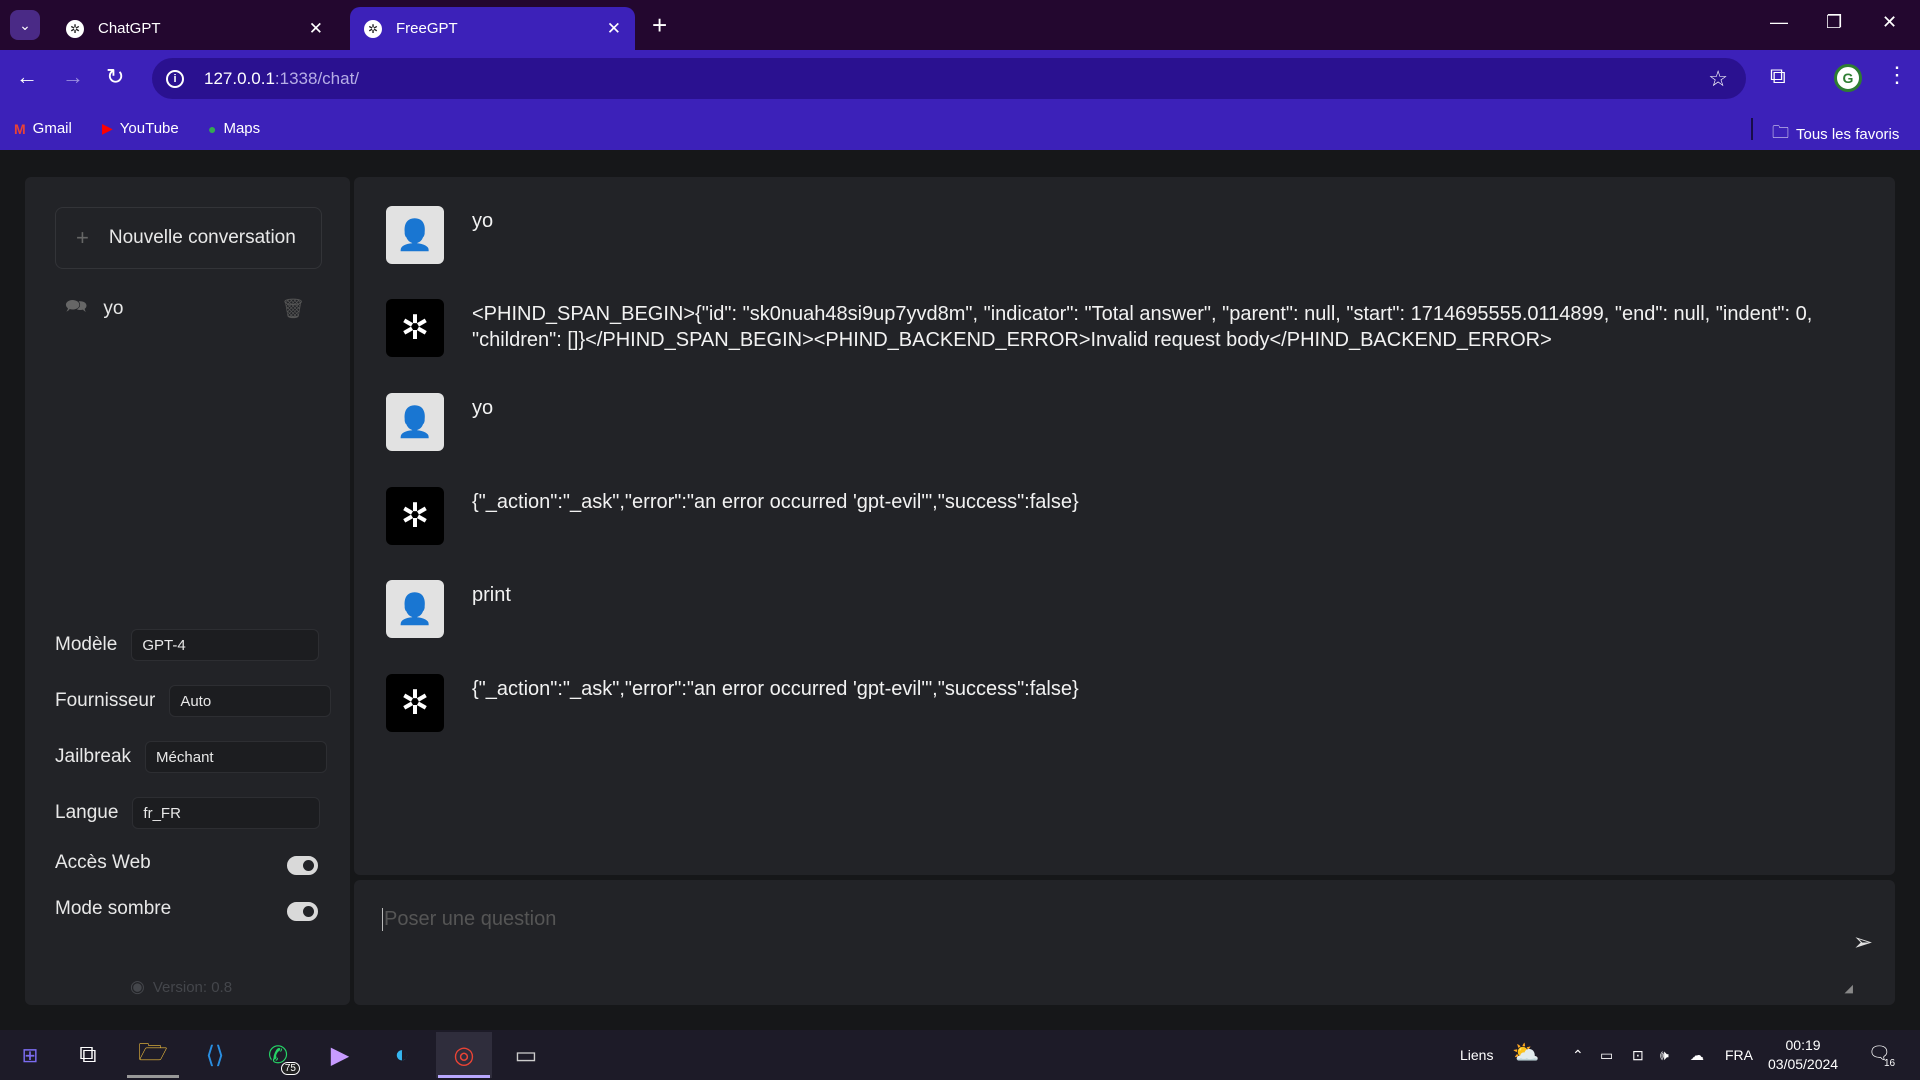 This screenshot has height=1080, width=1920. I want to click on address-bar: i 127.0.0.1:1338/chat/ ☆, so click(949, 78).